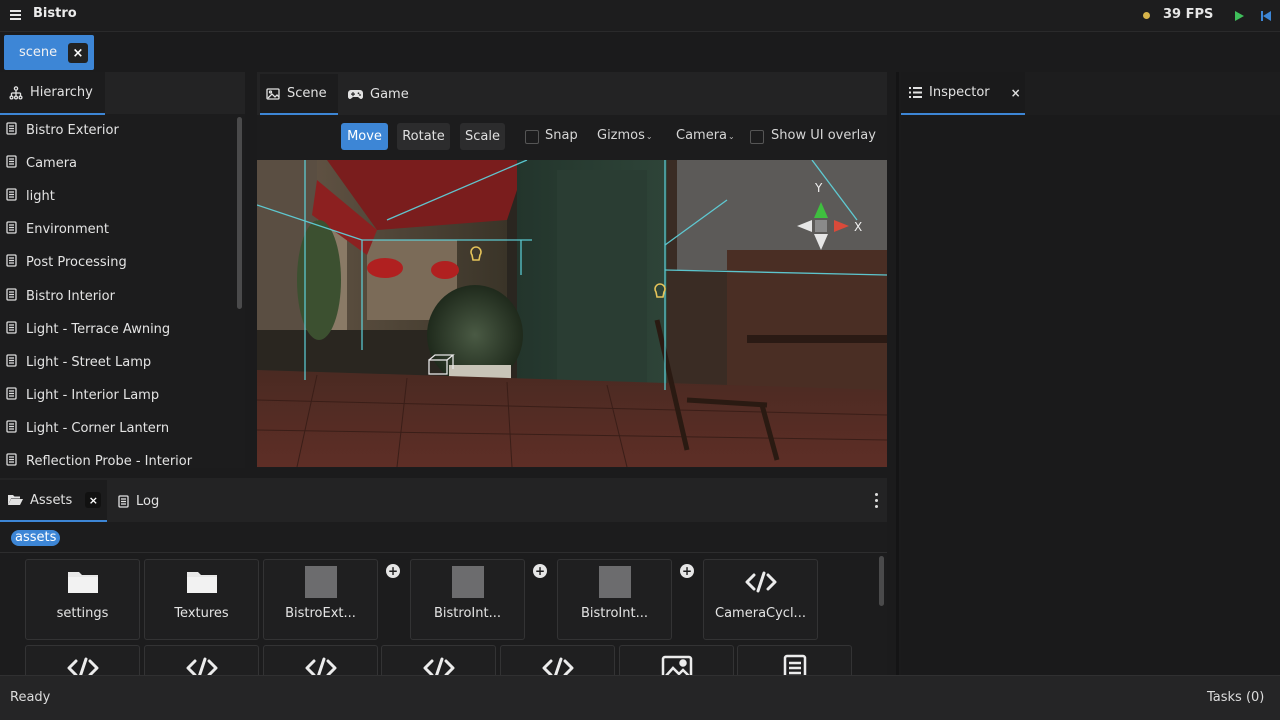 This screenshot has width=1280, height=720. What do you see at coordinates (239, 213) in the screenshot?
I see `hierarchy-scrollbar` at bounding box center [239, 213].